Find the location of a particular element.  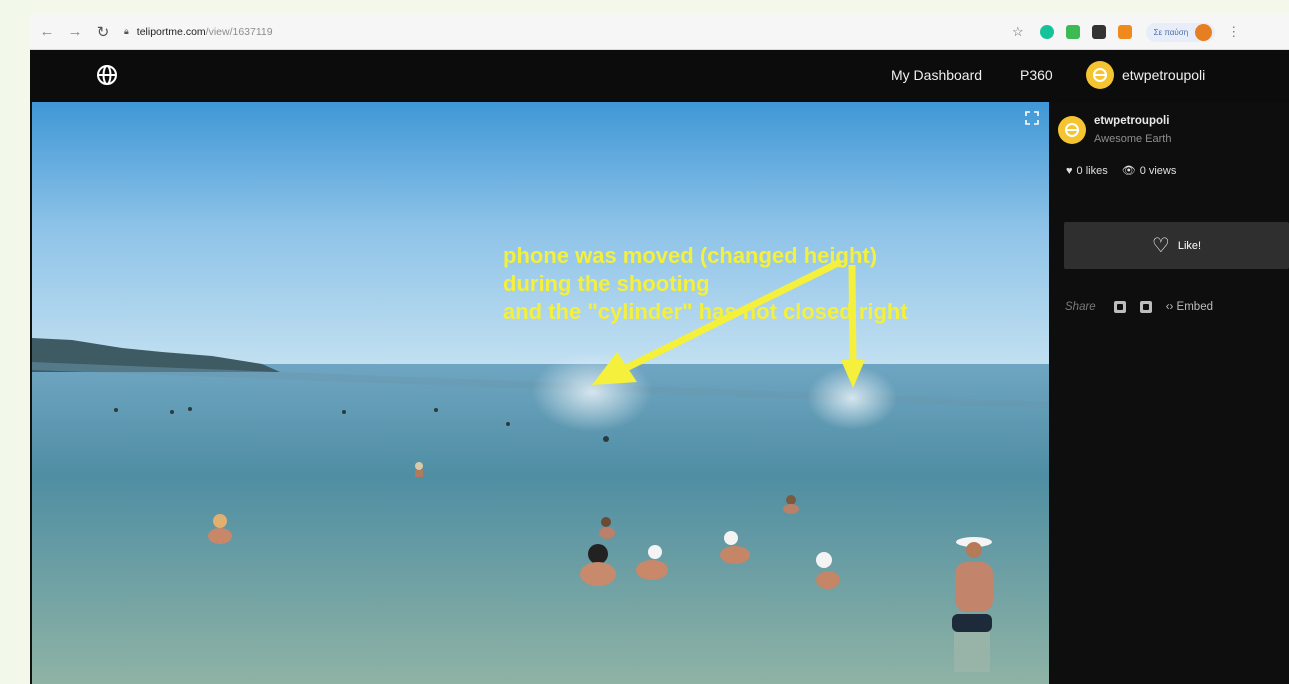

author-name: etwpetroupoli is located at coordinates (1131, 121).